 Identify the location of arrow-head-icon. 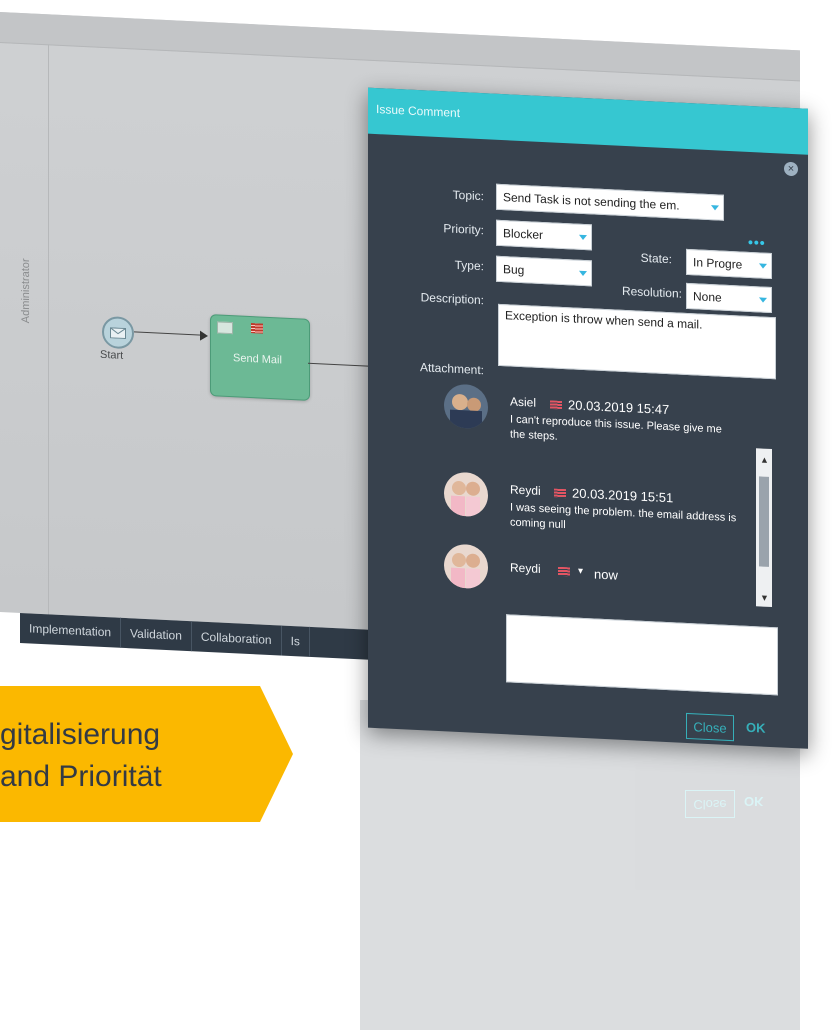
(204, 335).